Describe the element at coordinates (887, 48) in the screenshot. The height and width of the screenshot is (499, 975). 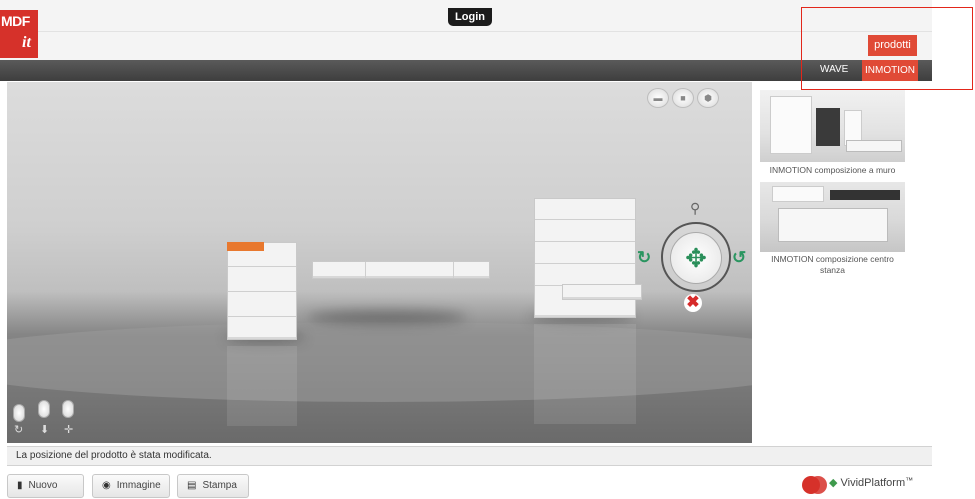
I see `highlight-box` at that location.